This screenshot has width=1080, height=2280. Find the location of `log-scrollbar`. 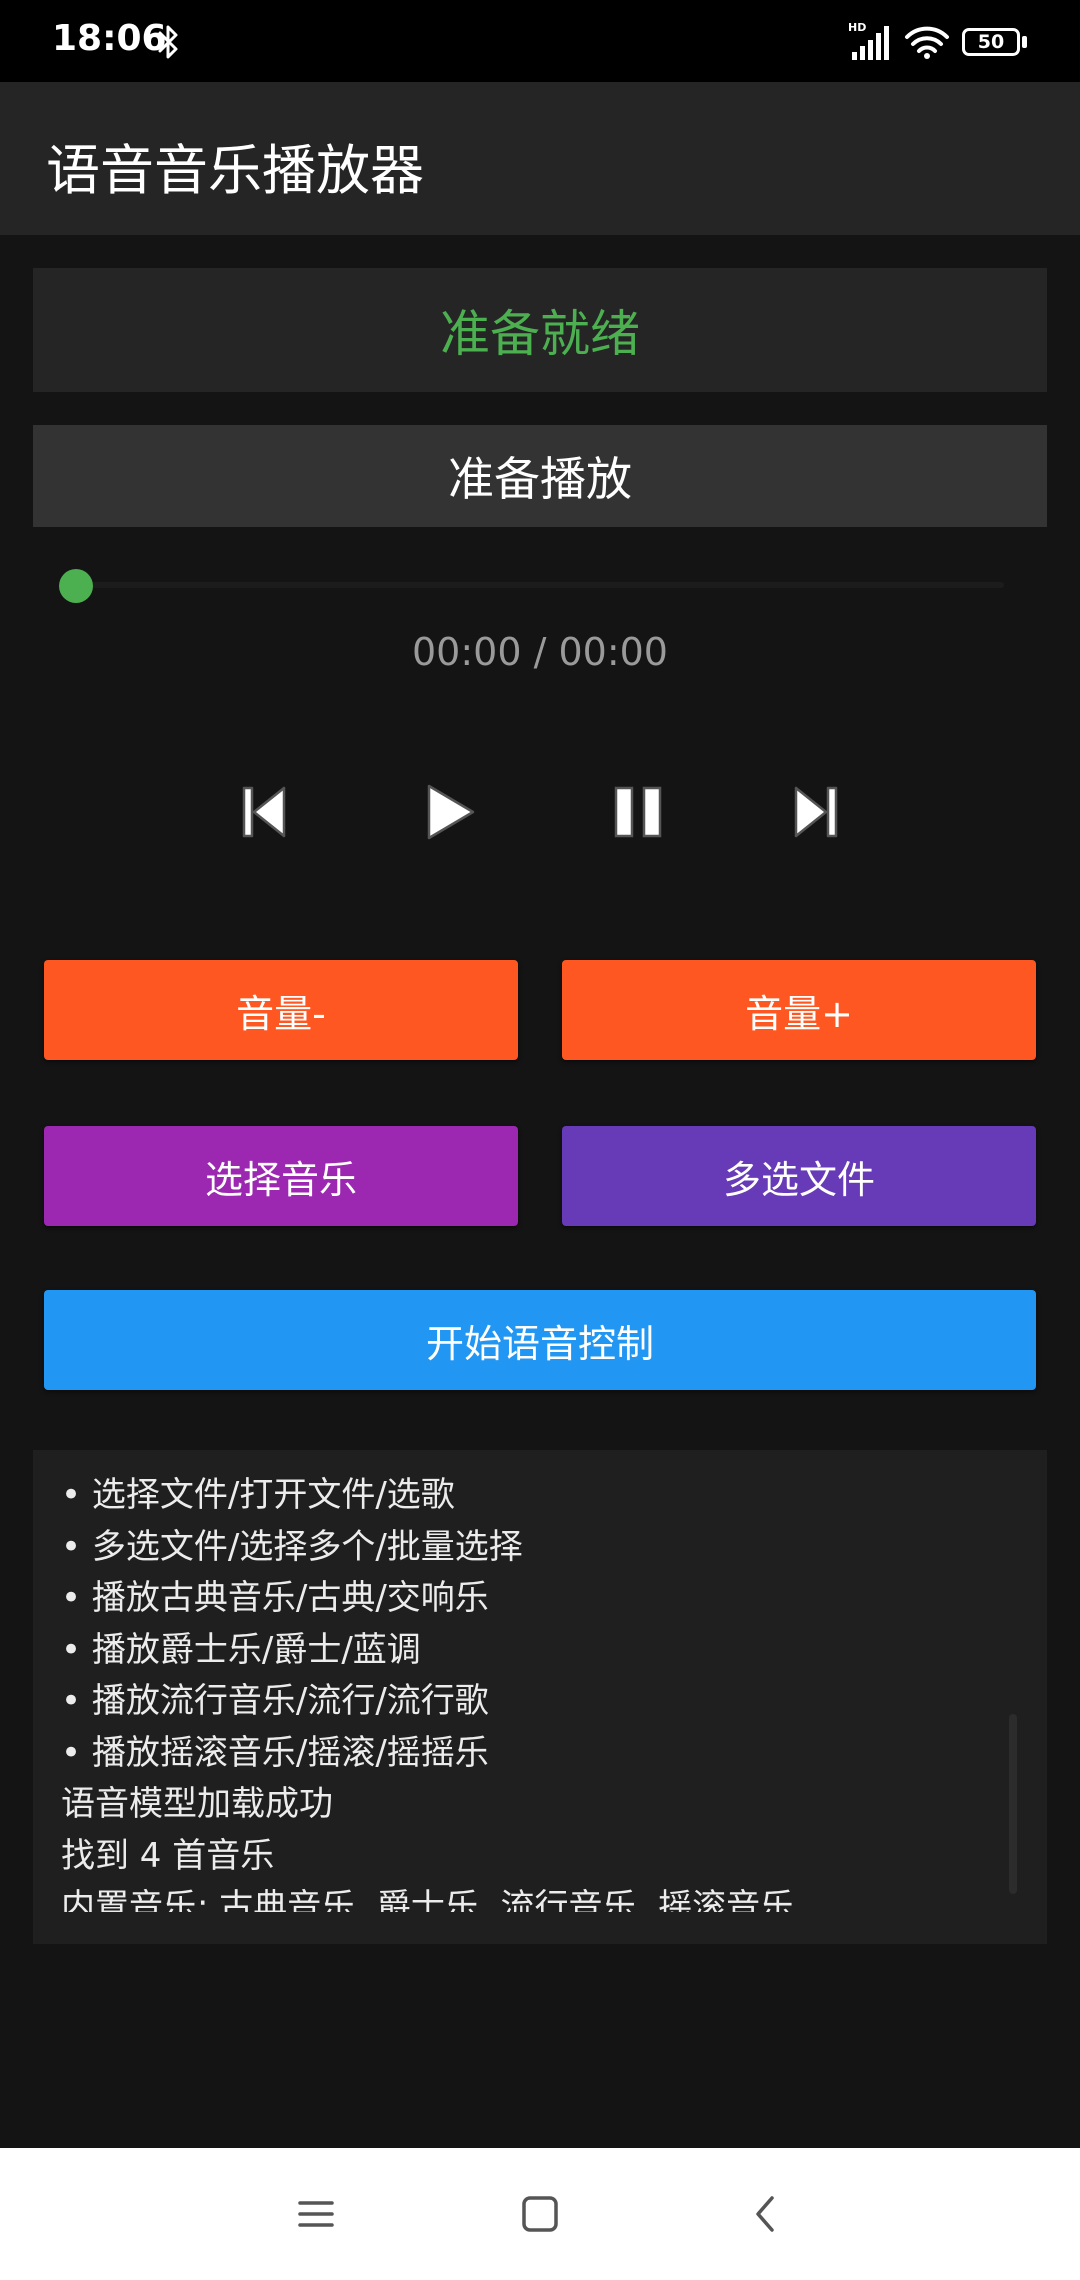

log-scrollbar is located at coordinates (1013, 1804).